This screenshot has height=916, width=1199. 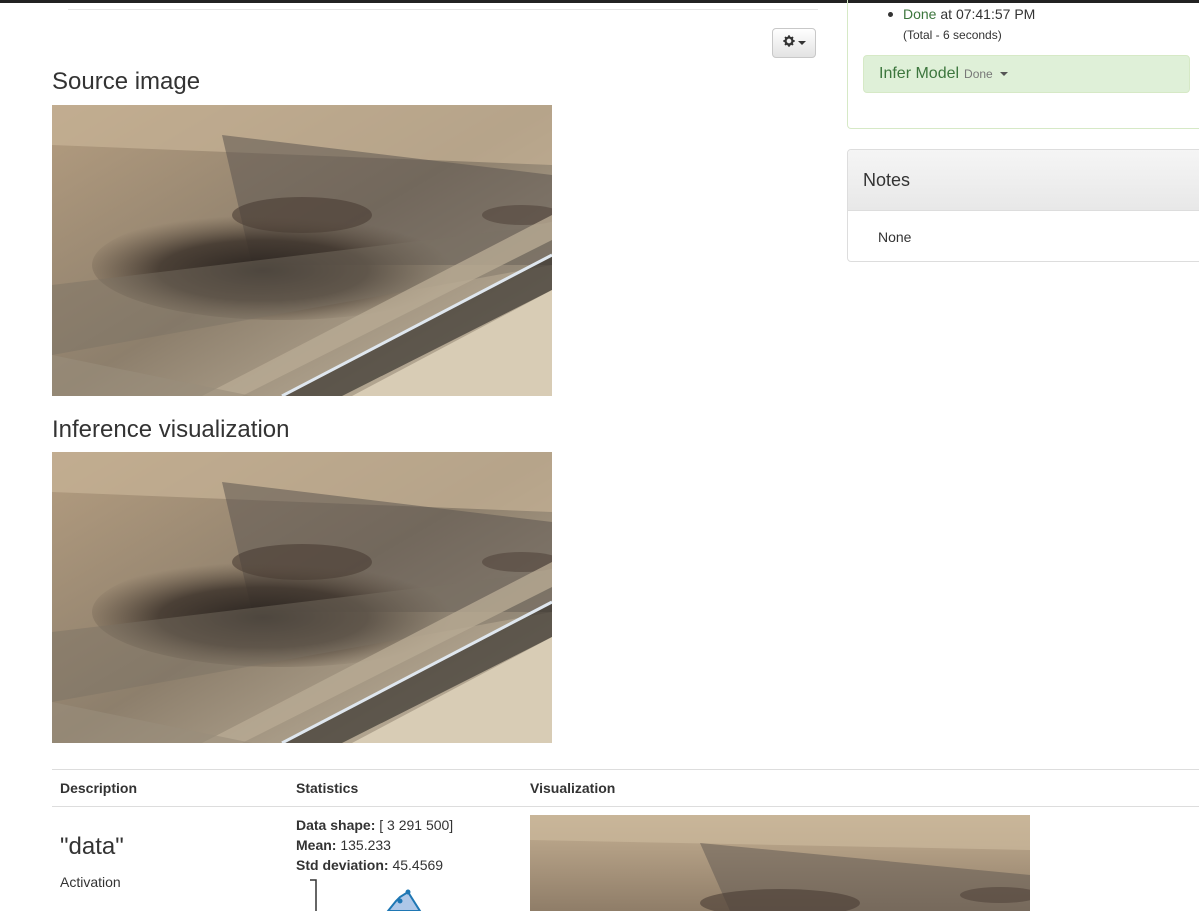 What do you see at coordinates (920, 14) in the screenshot?
I see `status-state: Done` at bounding box center [920, 14].